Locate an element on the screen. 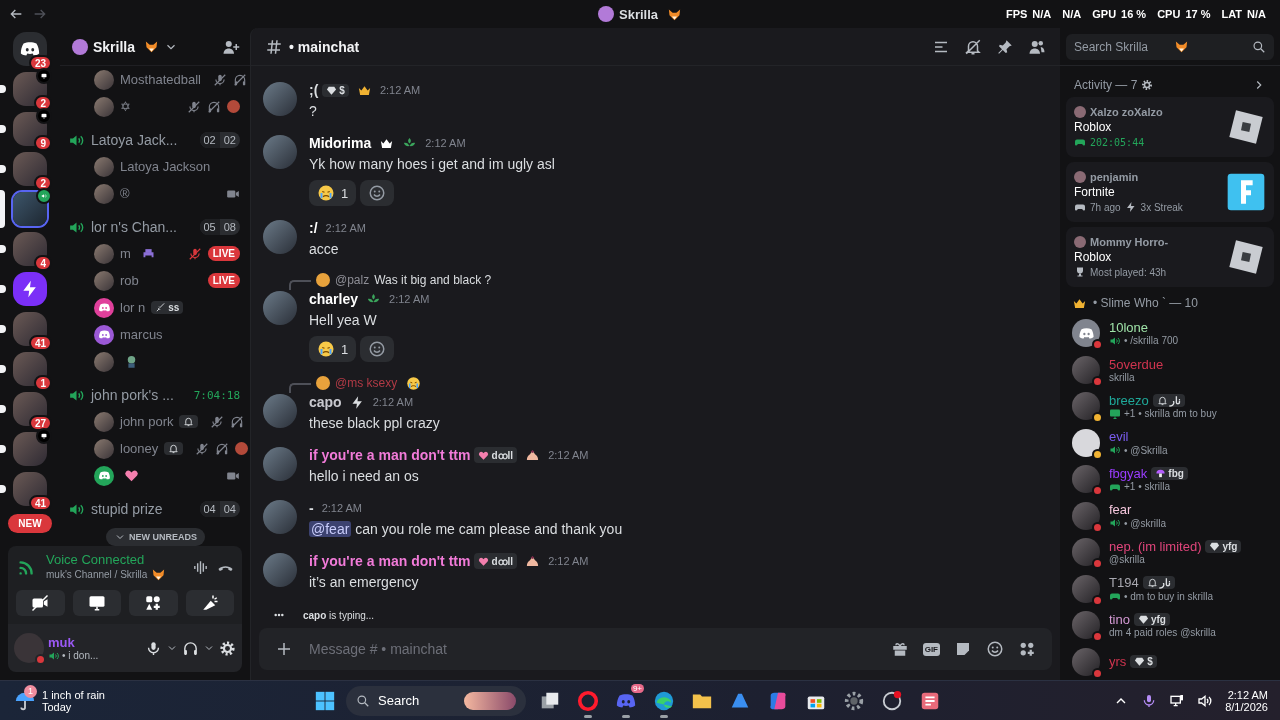 This screenshot has height=720, width=1280. record-icon is located at coordinates (892, 700).